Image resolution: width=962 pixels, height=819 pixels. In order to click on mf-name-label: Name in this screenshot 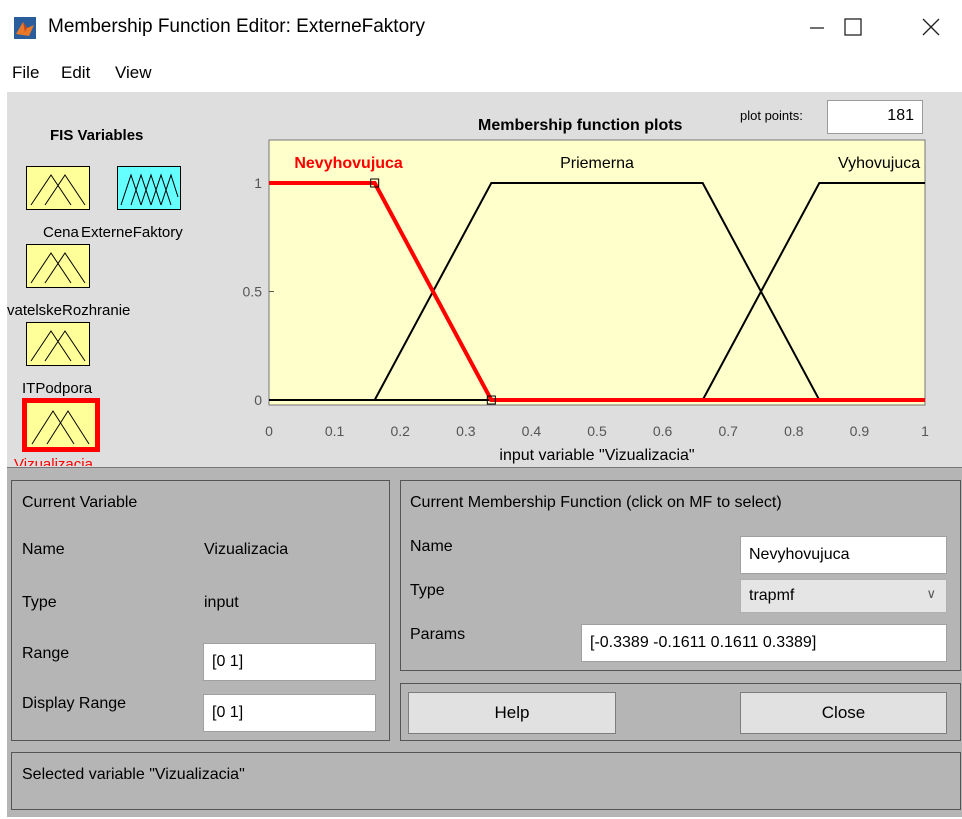, I will do `click(431, 546)`.